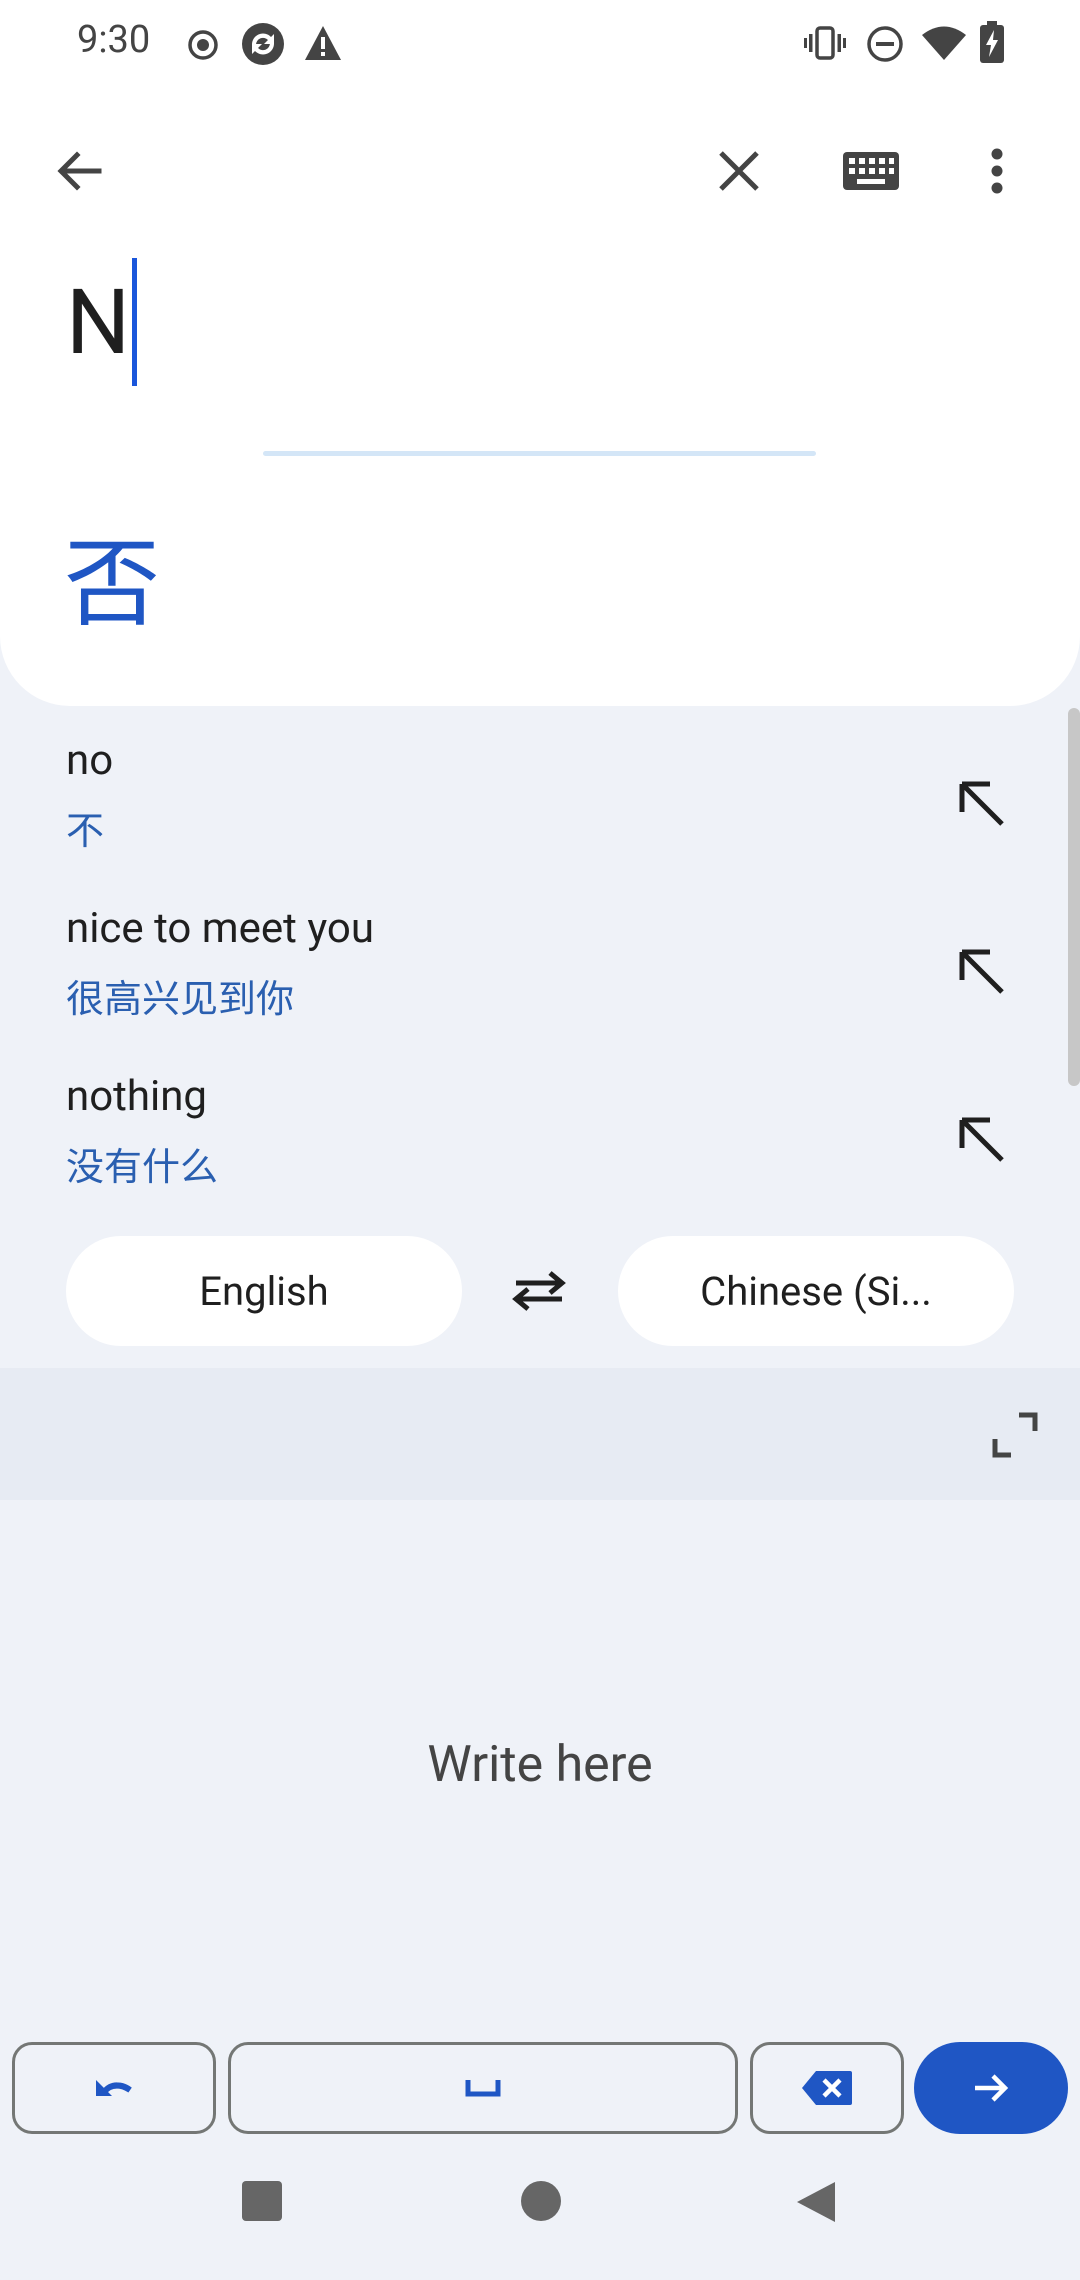  What do you see at coordinates (825, 43) in the screenshot?
I see `vibrate-icon` at bounding box center [825, 43].